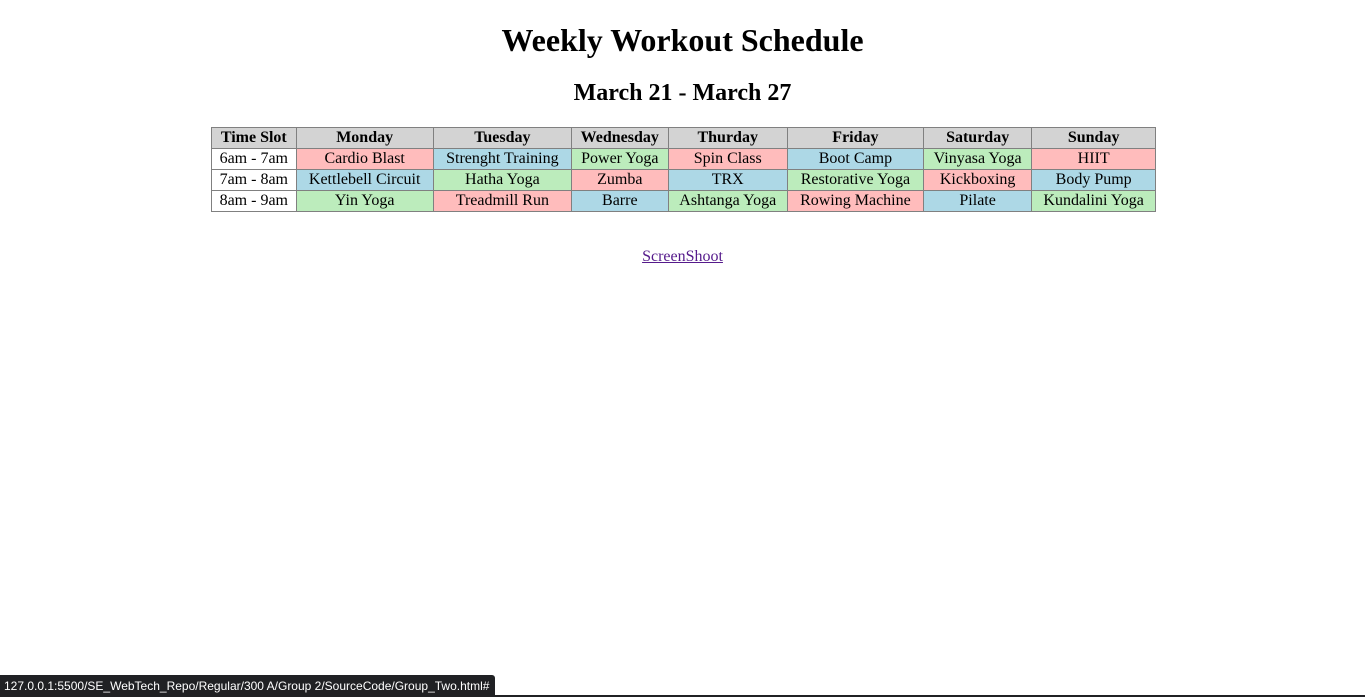 This screenshot has width=1365, height=697. I want to click on class-cell: Boot Camp, so click(855, 159).